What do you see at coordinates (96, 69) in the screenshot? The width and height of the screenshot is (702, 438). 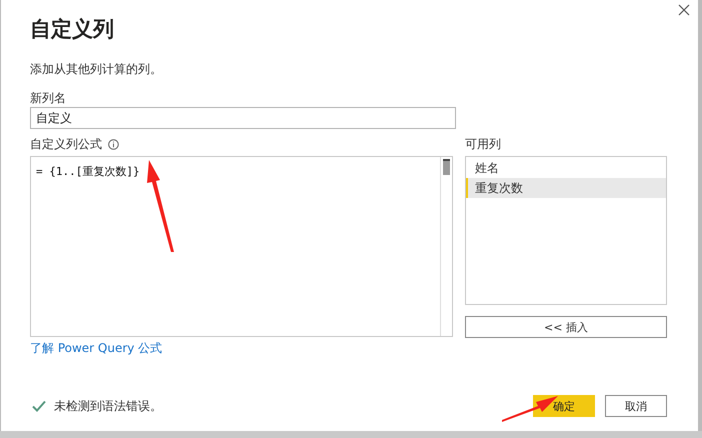 I see `dialog-description: 添加从其他列计算的列。` at bounding box center [96, 69].